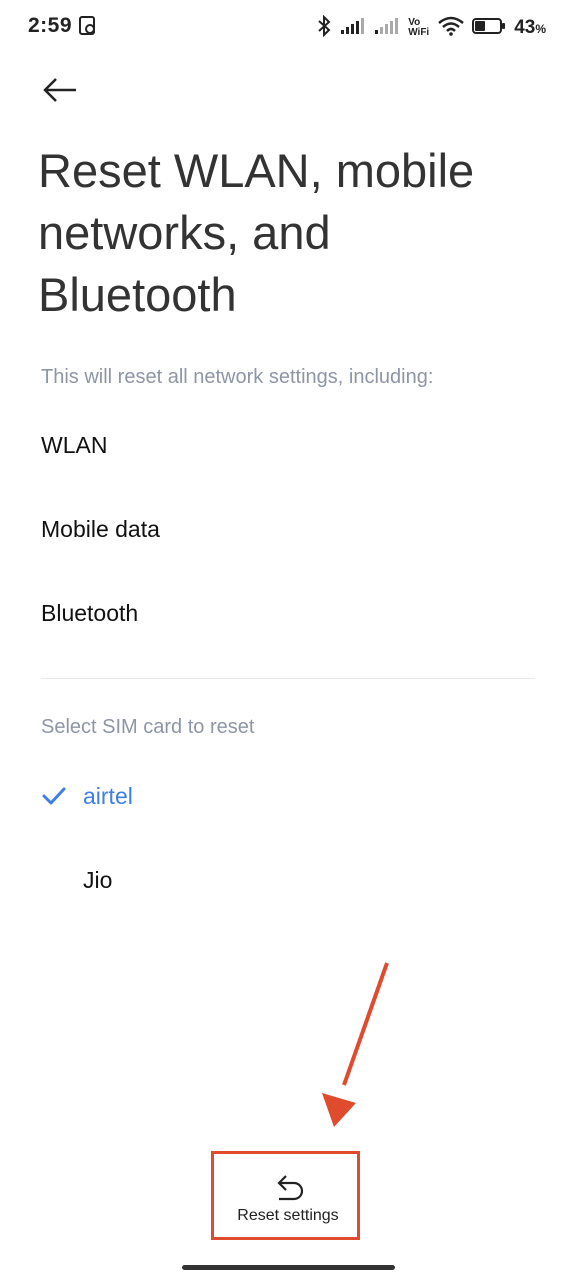  Describe the element at coordinates (288, 1215) in the screenshot. I see `reset-settings-label: Reset settings` at that location.